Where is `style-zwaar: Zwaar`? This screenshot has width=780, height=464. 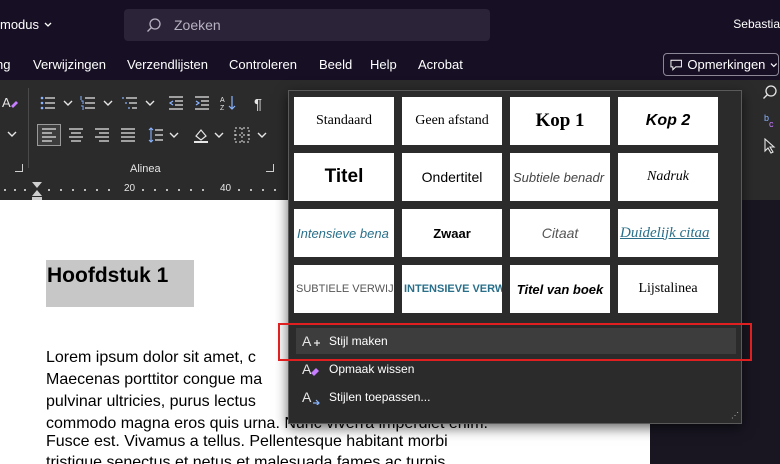
style-zwaar: Zwaar is located at coordinates (452, 233).